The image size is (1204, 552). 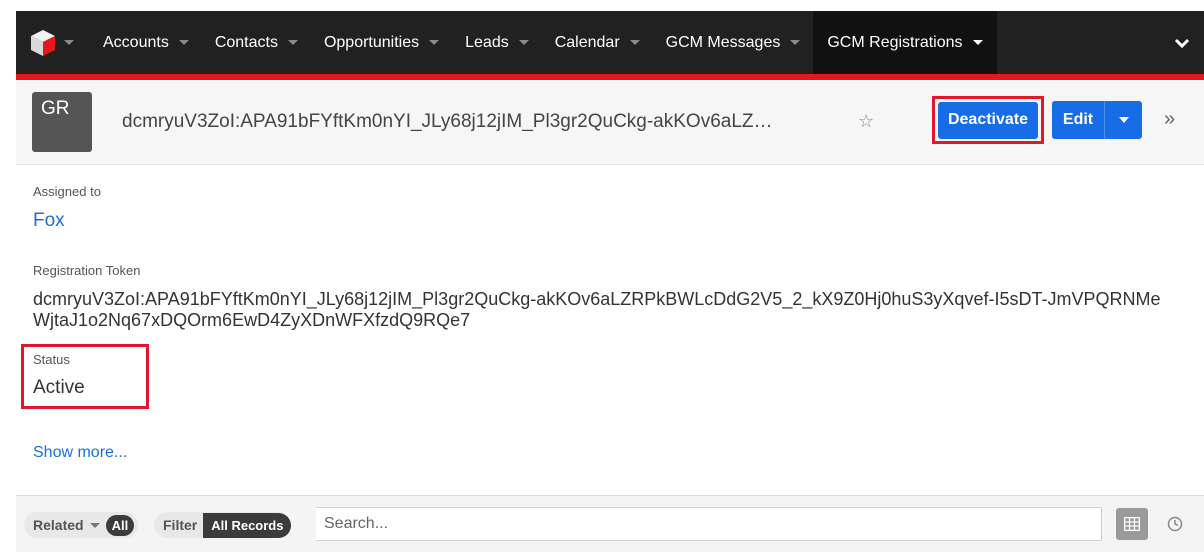 What do you see at coordinates (709, 524) in the screenshot?
I see `search-input` at bounding box center [709, 524].